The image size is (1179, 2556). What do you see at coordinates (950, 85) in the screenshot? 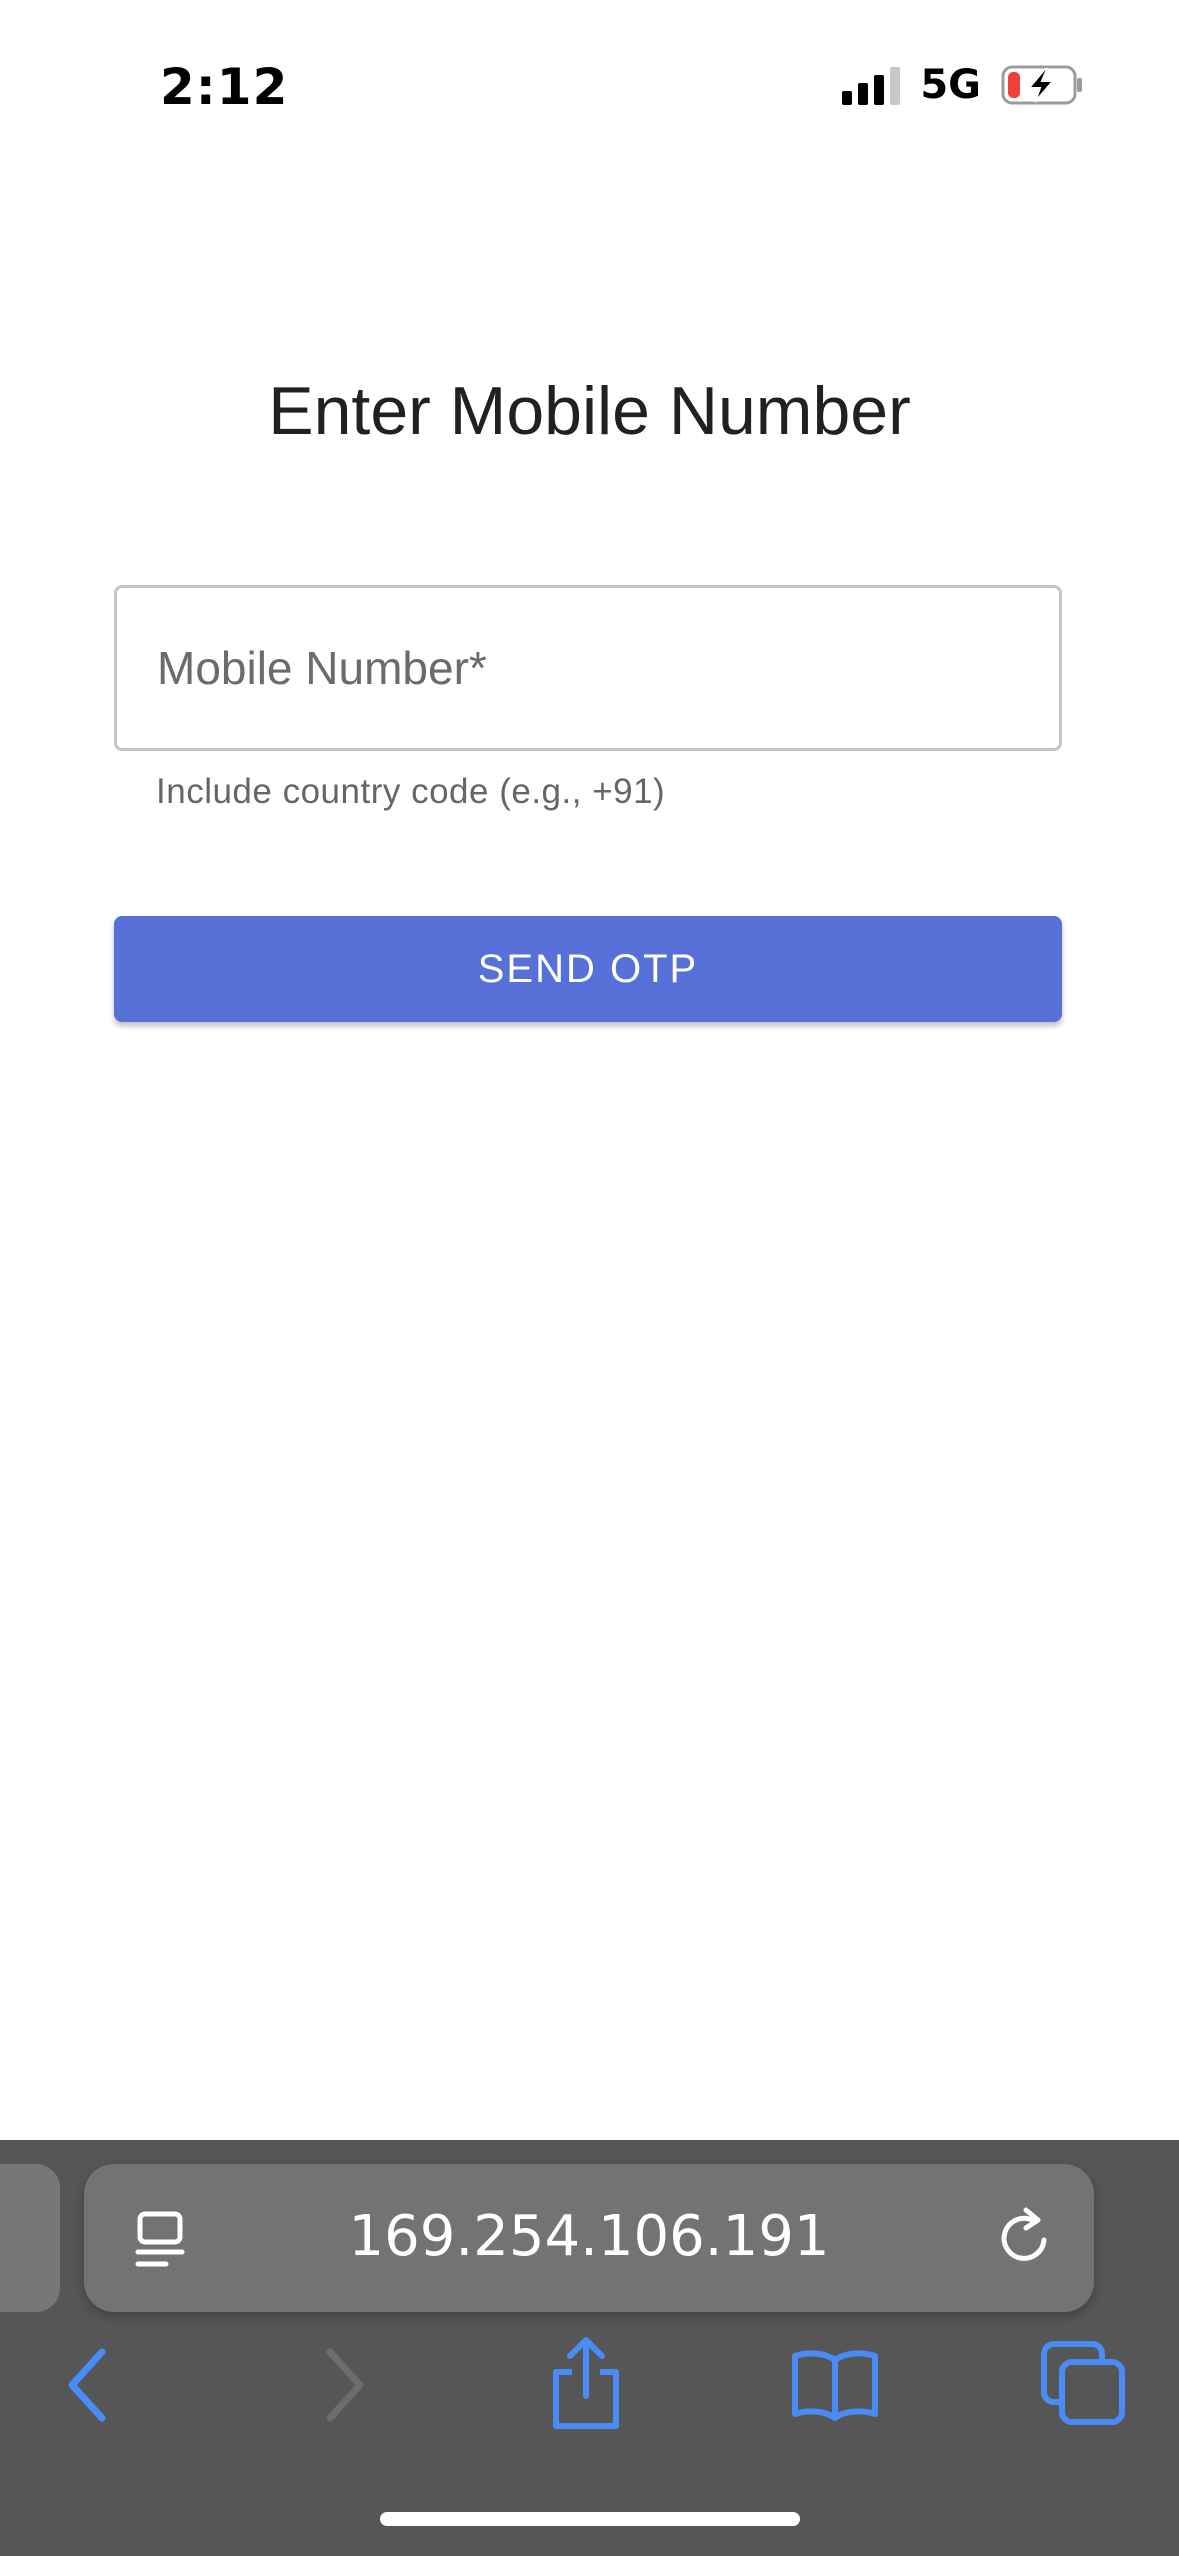
I see `network-type: 5G` at bounding box center [950, 85].